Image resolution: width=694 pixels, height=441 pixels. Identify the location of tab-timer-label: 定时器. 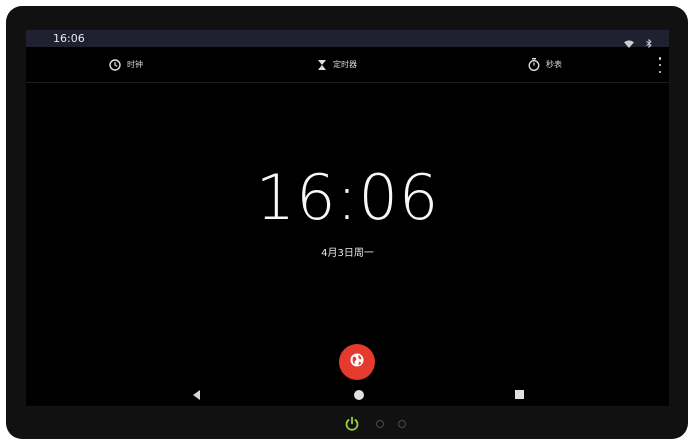
(345, 64).